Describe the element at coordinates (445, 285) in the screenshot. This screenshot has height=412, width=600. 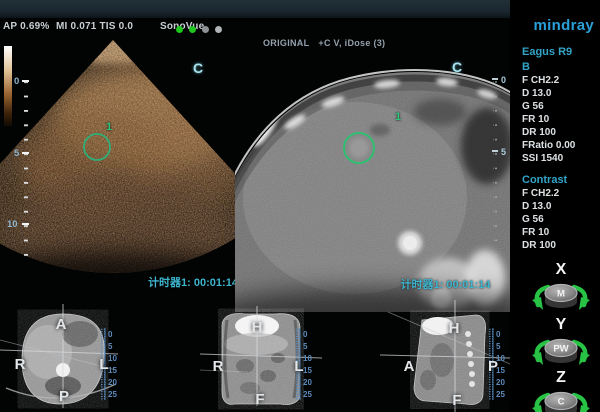
I see `ct-timer: 计时器1: 00:01:14` at that location.